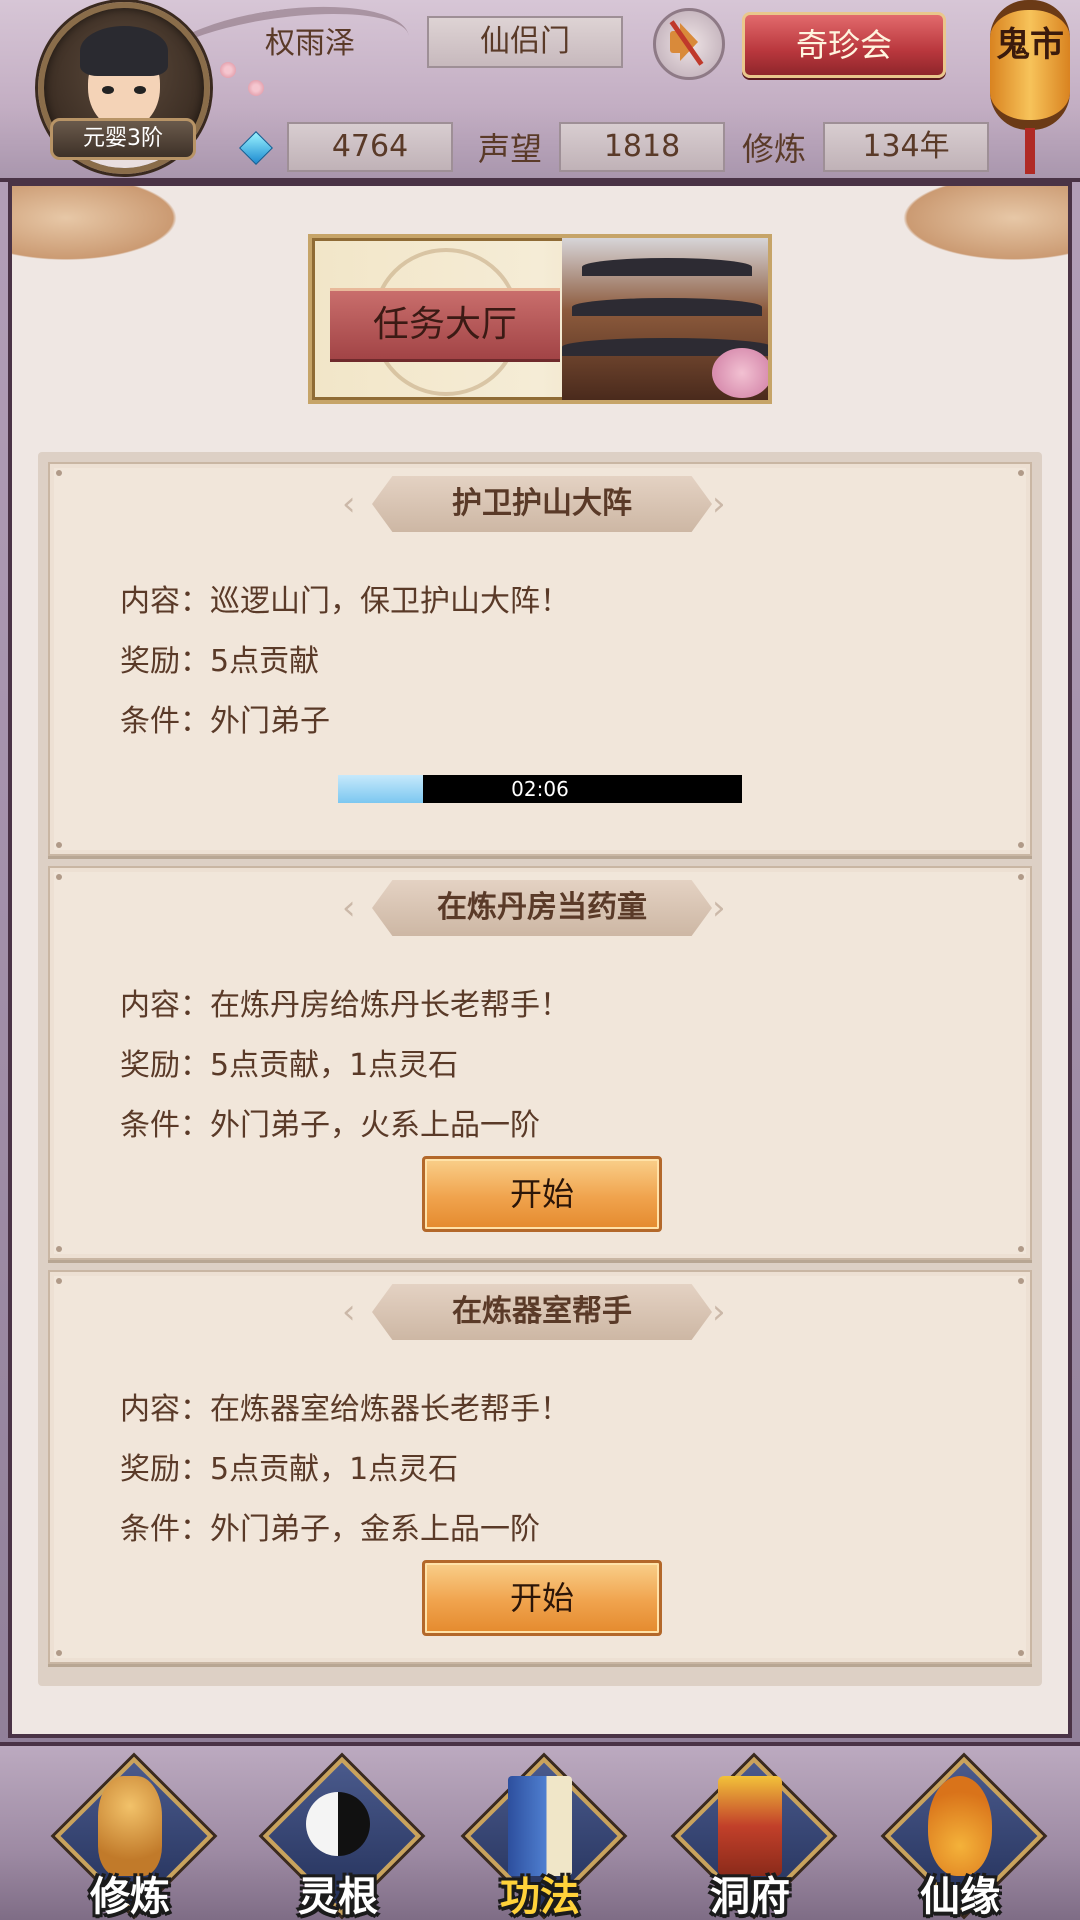 The width and height of the screenshot is (1080, 1920). Describe the element at coordinates (130, 1897) in the screenshot. I see `nav-label: 修炼` at that location.